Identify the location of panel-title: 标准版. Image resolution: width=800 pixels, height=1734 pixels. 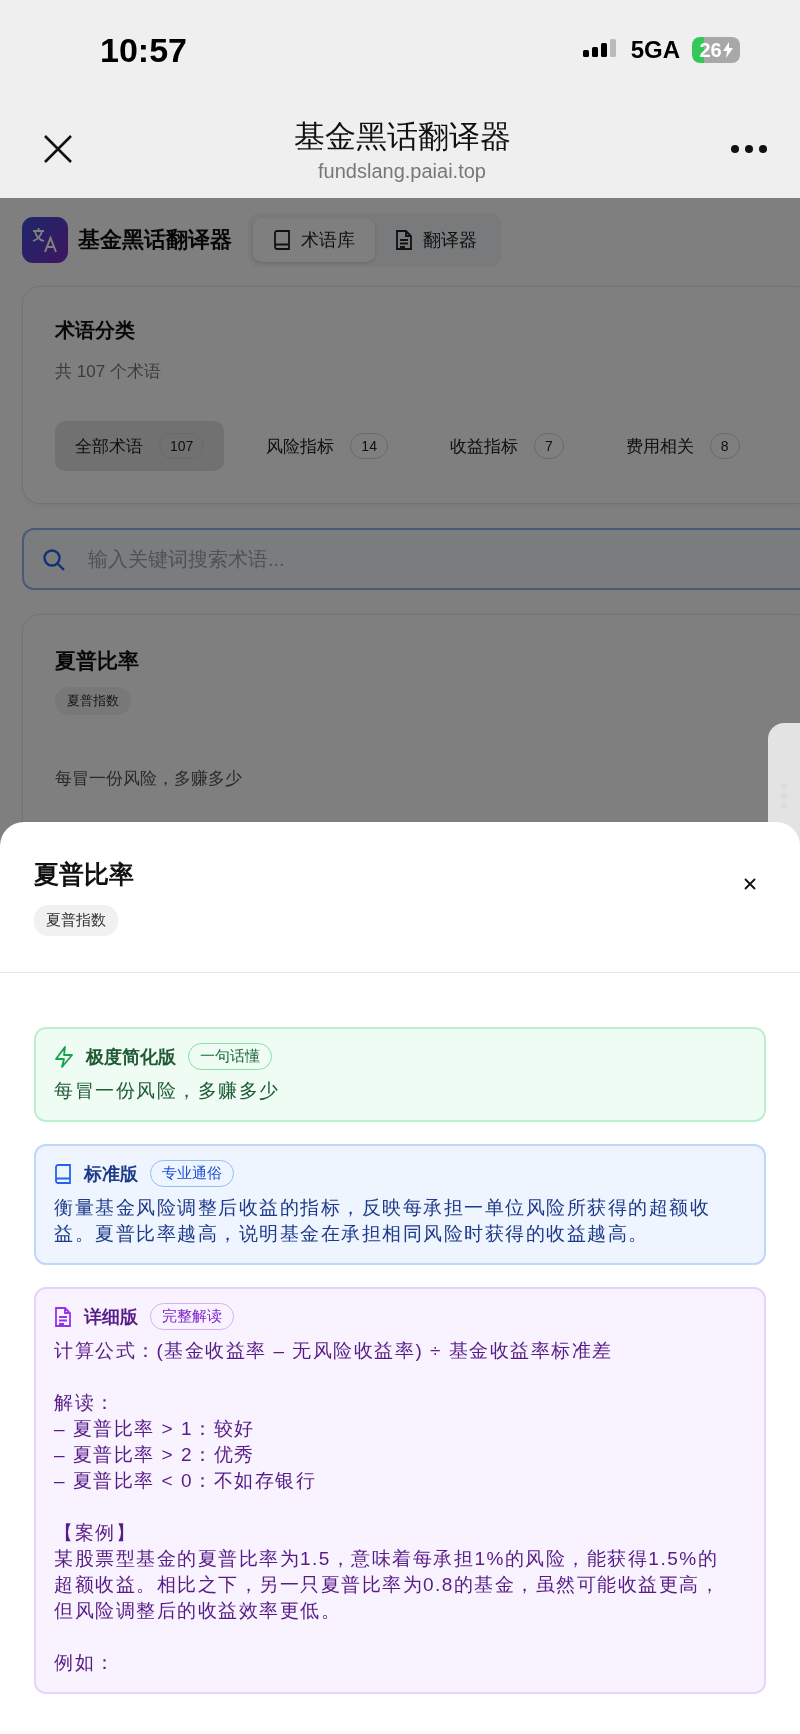
(111, 1174).